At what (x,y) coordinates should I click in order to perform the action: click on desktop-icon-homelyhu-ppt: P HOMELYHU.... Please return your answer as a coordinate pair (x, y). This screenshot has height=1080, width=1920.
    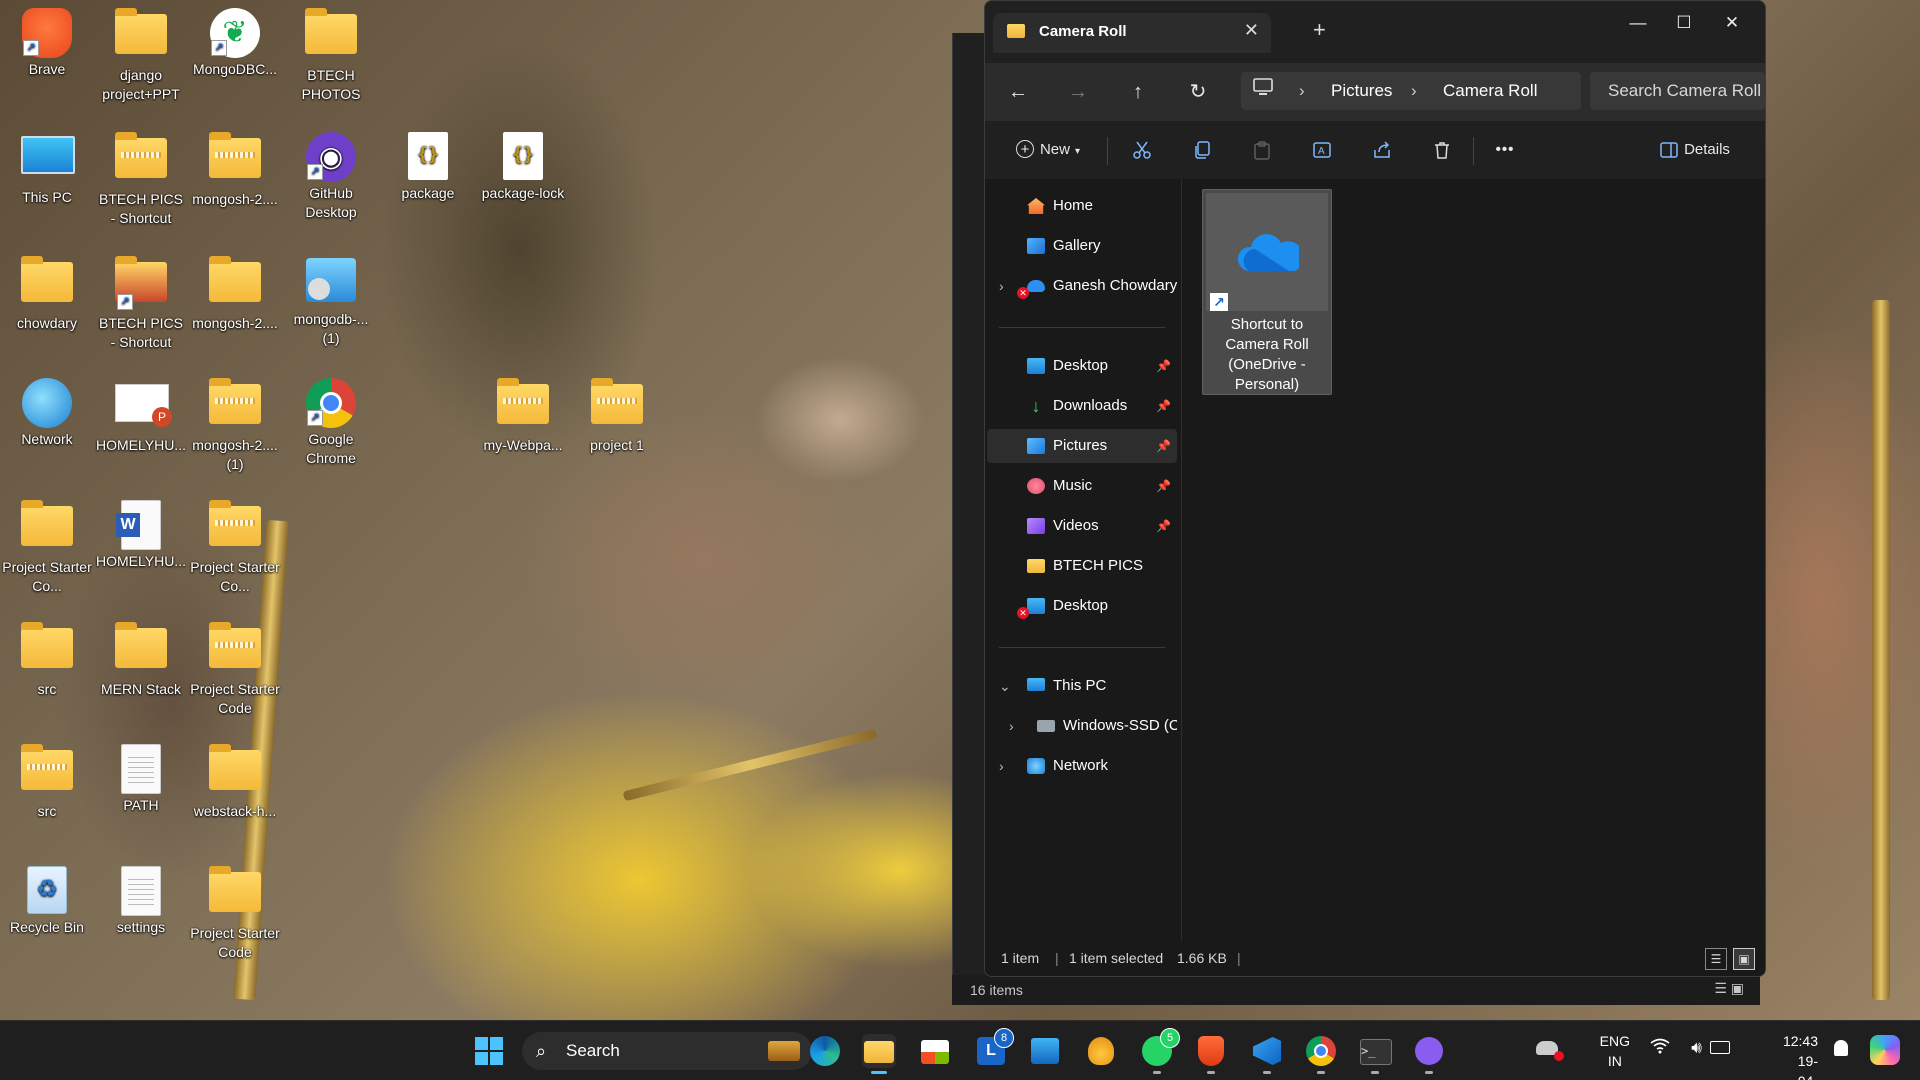
    Looking at the image, I should click on (141, 416).